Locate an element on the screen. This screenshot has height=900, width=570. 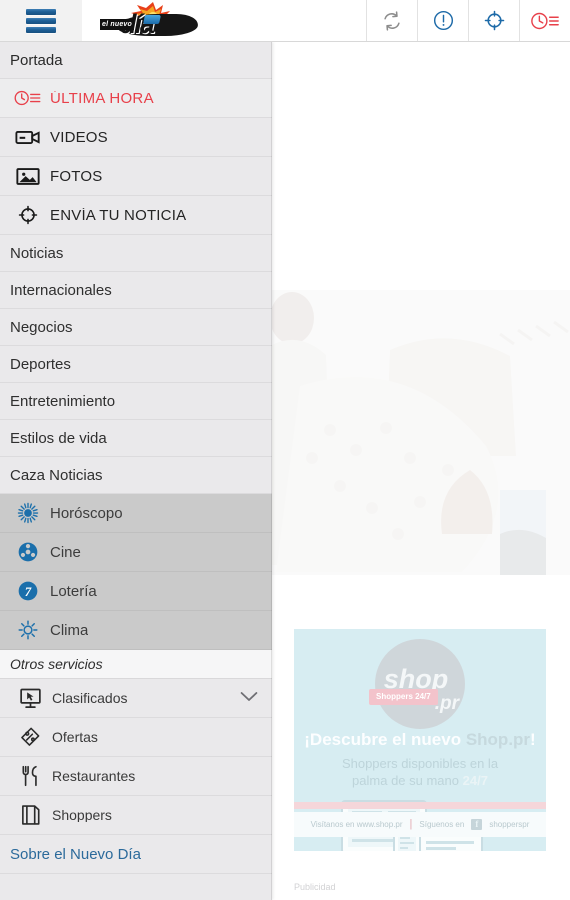
sidebar-item-label: Cine is located at coordinates (65, 552).